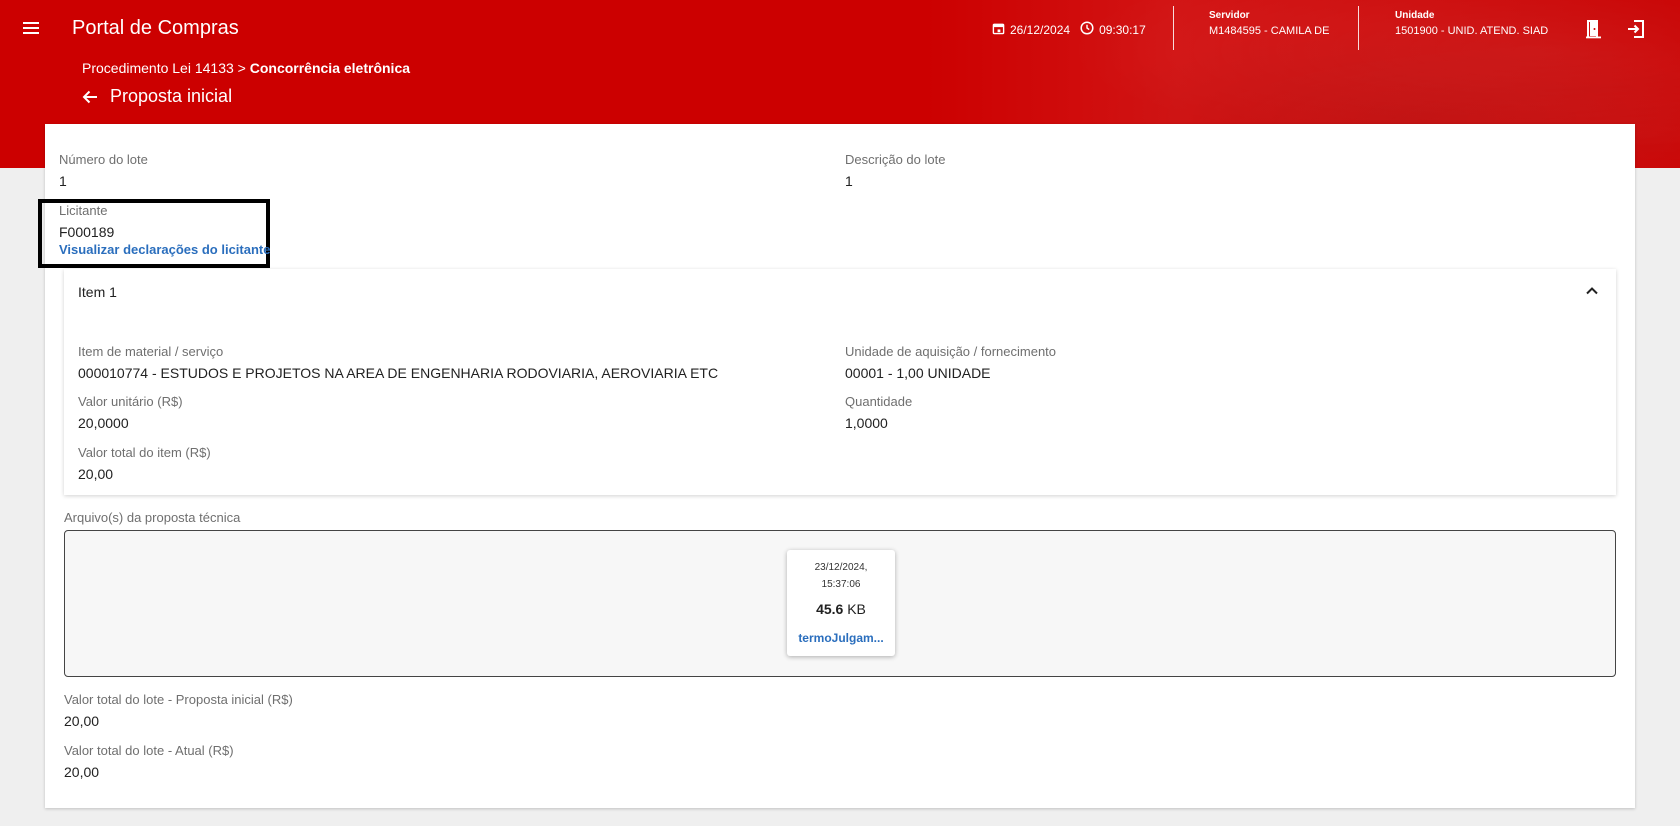 The height and width of the screenshot is (826, 1680). I want to click on valor-unitario-label: Valor unitário (R$), so click(130, 401).